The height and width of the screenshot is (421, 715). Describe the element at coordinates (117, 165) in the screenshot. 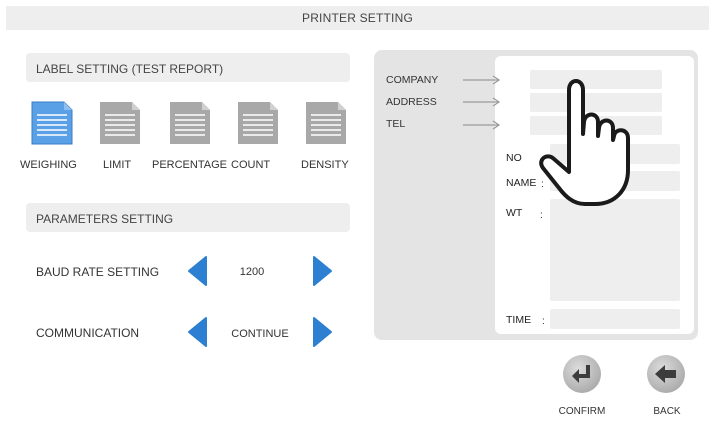

I see `label-limit-text: LIMIT` at that location.